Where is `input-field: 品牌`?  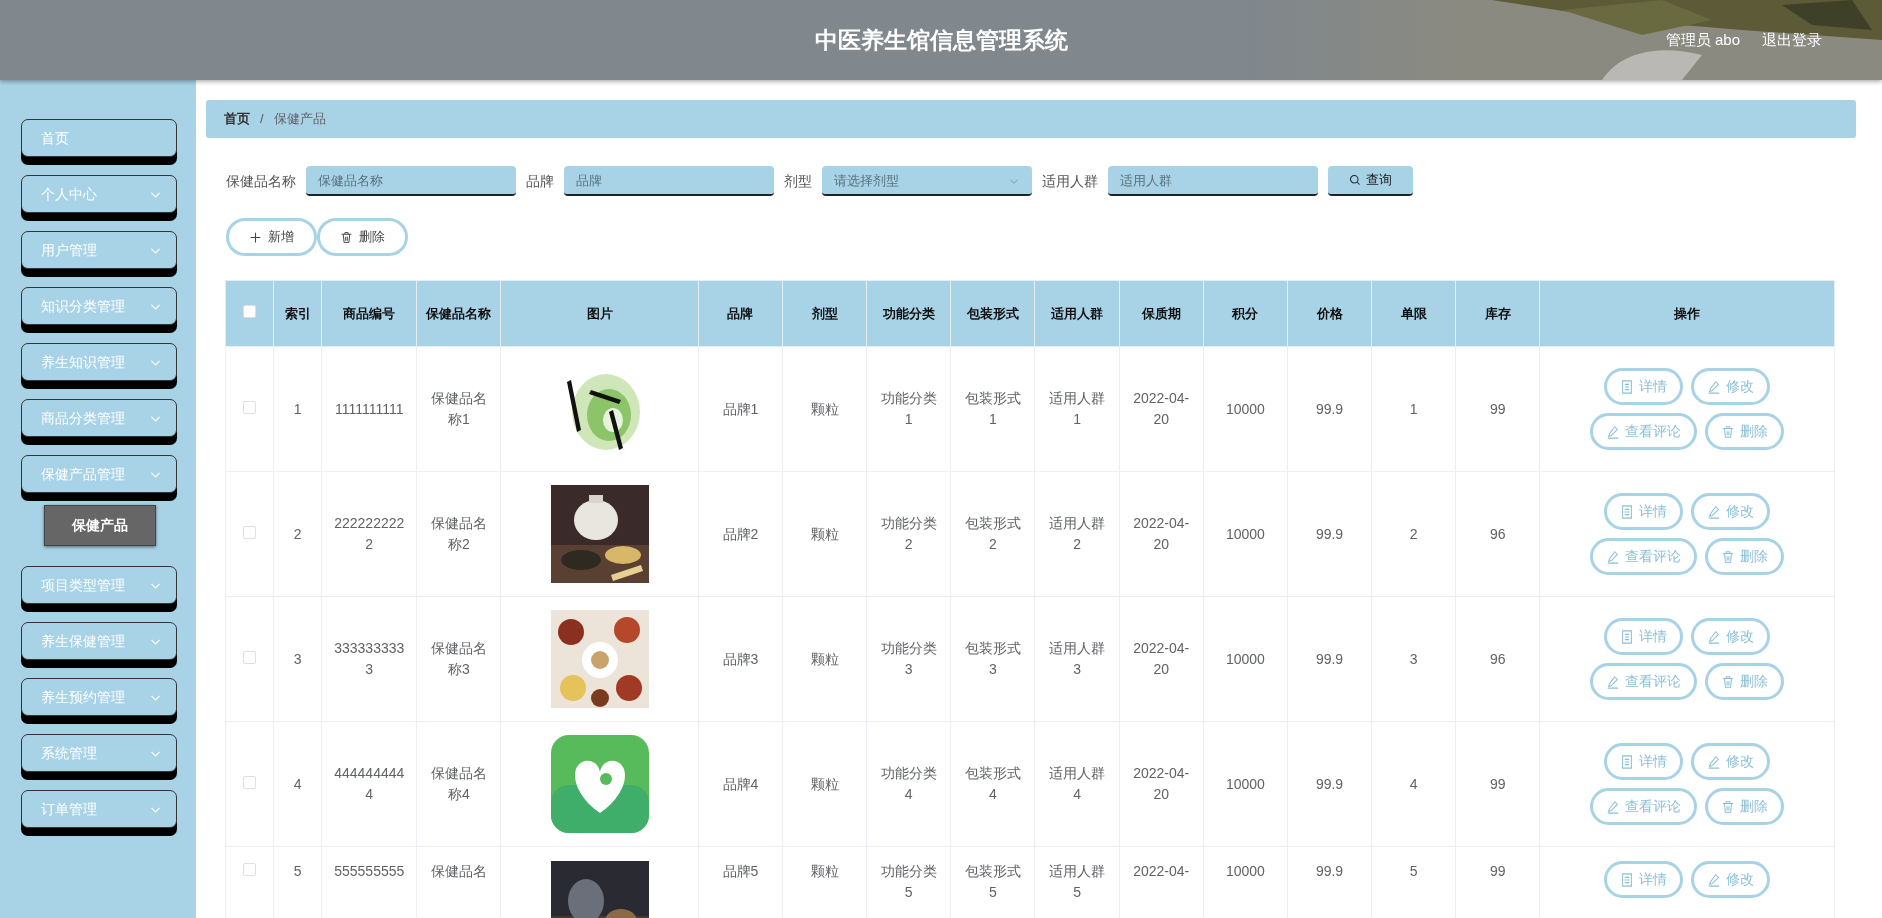 input-field: 品牌 is located at coordinates (669, 181).